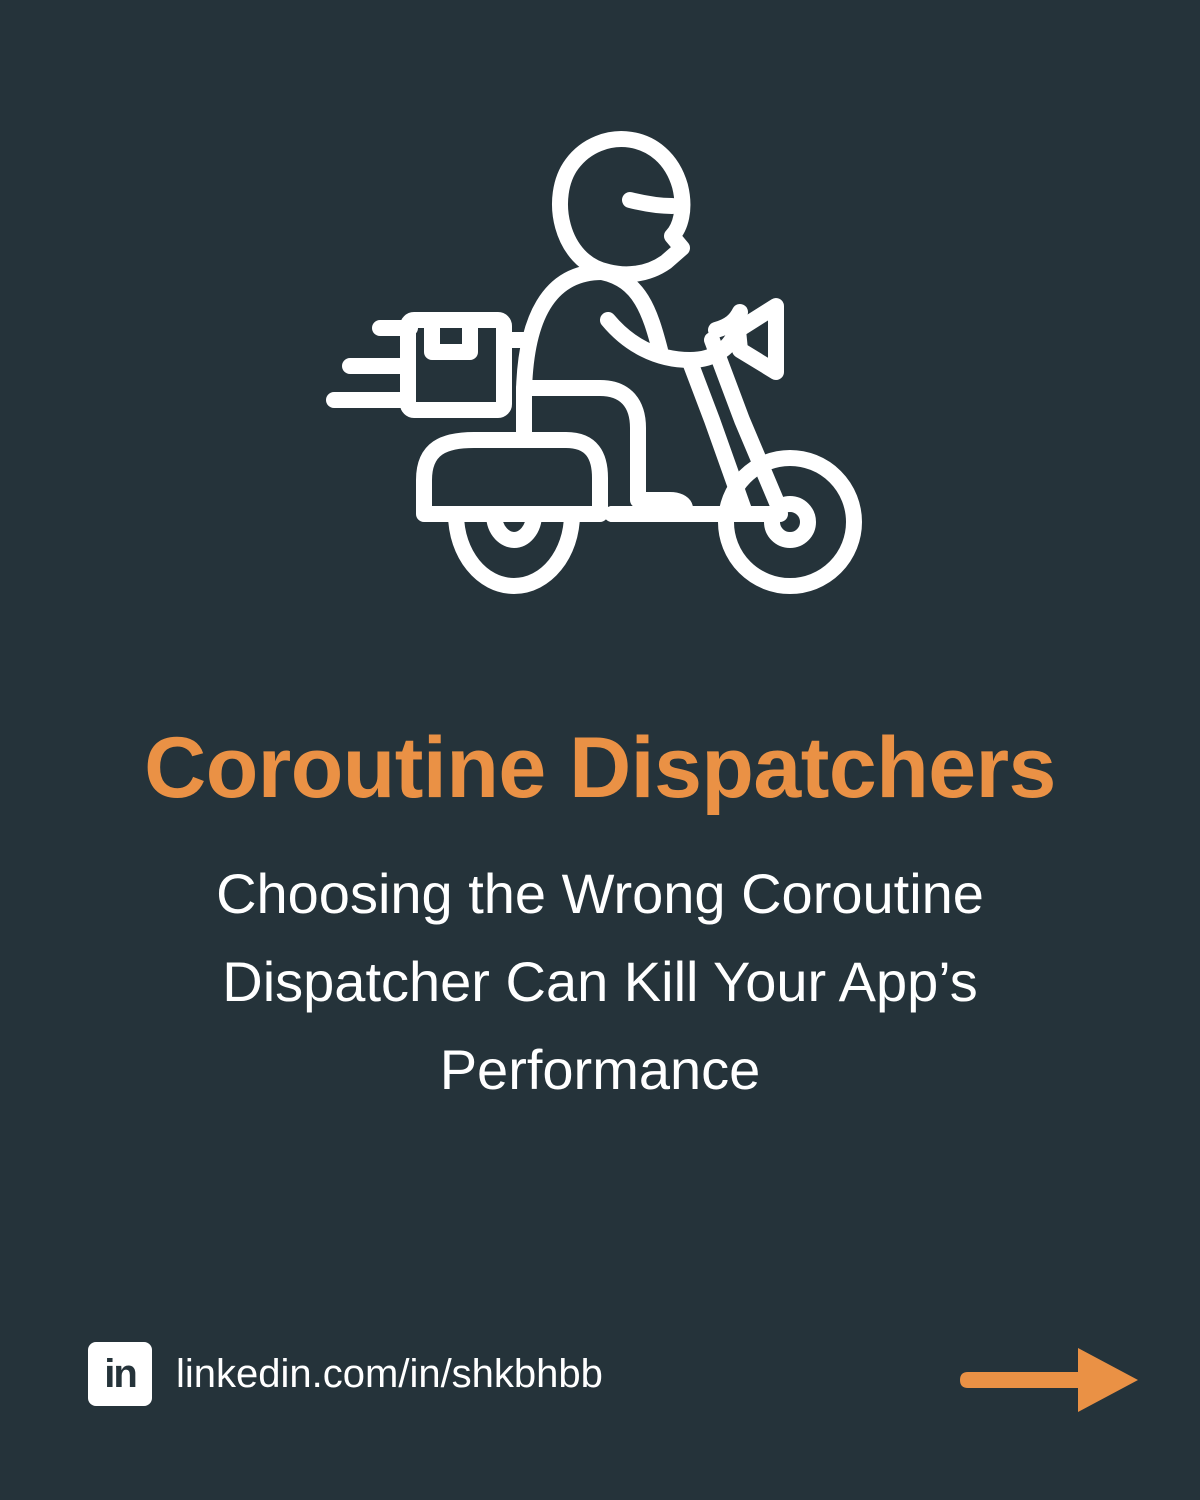 The width and height of the screenshot is (1200, 1500). What do you see at coordinates (514, 550) in the screenshot?
I see `rear-wheel` at bounding box center [514, 550].